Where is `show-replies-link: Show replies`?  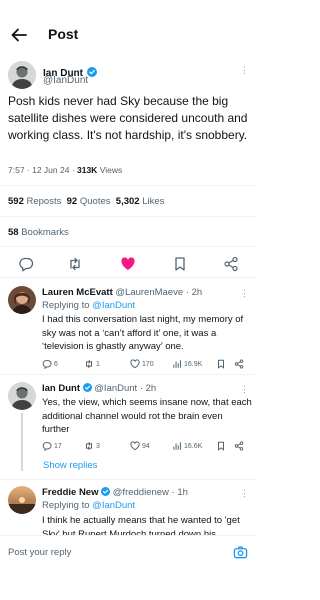 show-replies-link: Show replies is located at coordinates (70, 465).